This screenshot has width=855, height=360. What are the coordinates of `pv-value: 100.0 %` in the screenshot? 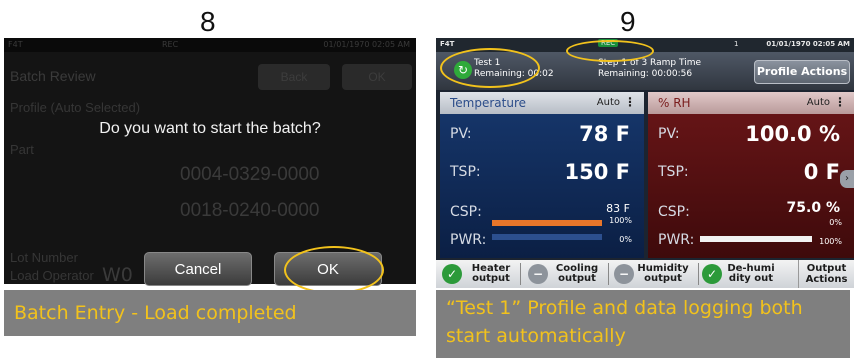 It's located at (792, 134).